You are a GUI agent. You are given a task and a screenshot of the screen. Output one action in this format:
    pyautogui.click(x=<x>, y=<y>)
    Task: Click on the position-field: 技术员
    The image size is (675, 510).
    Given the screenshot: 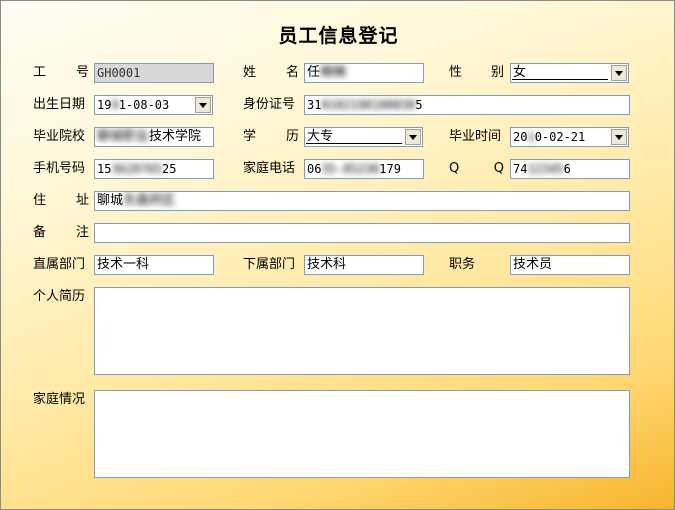 What is the action you would take?
    pyautogui.click(x=570, y=265)
    